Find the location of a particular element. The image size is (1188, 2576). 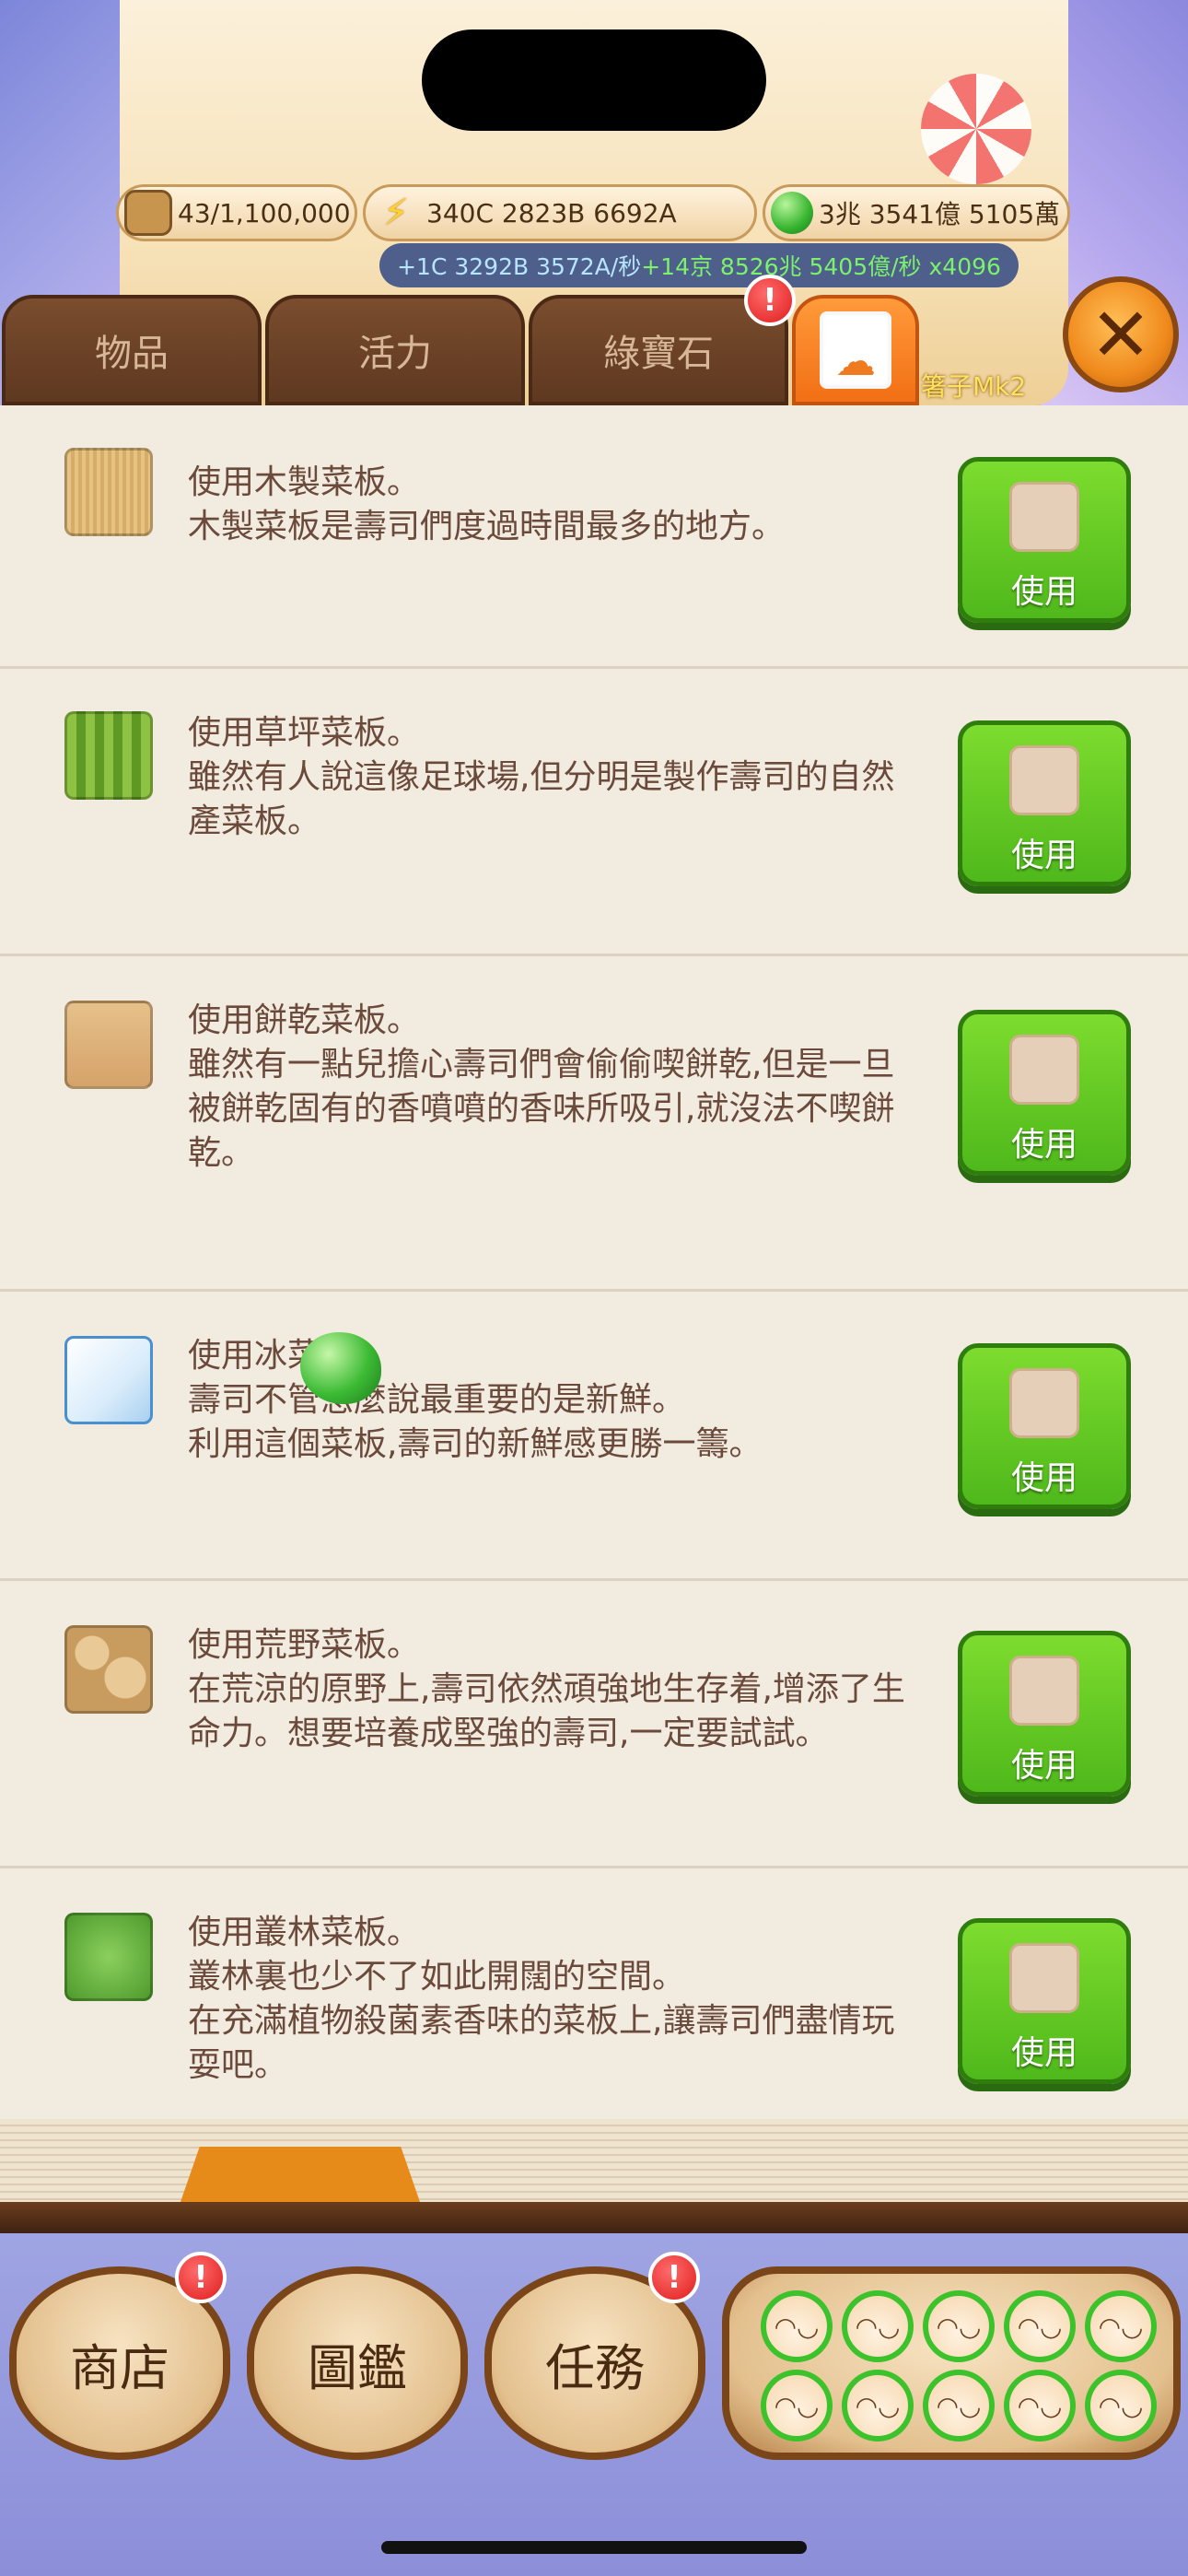

tab-items: 物品 is located at coordinates (132, 350).